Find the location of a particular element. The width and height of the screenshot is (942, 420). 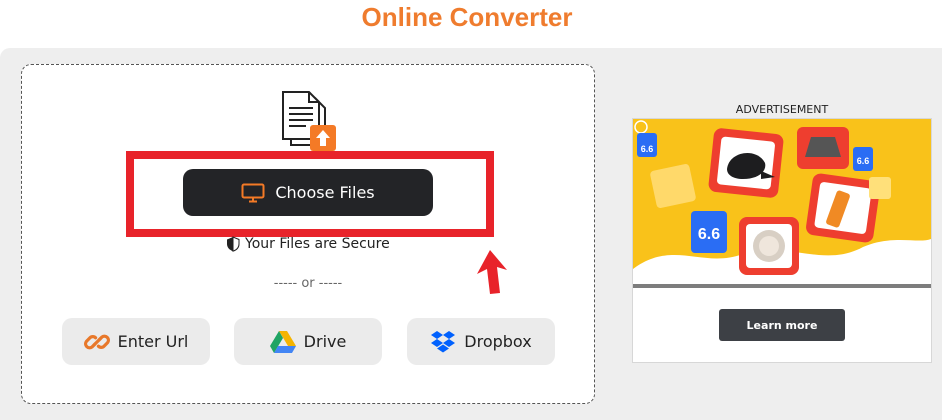

link-icon is located at coordinates (96, 341).